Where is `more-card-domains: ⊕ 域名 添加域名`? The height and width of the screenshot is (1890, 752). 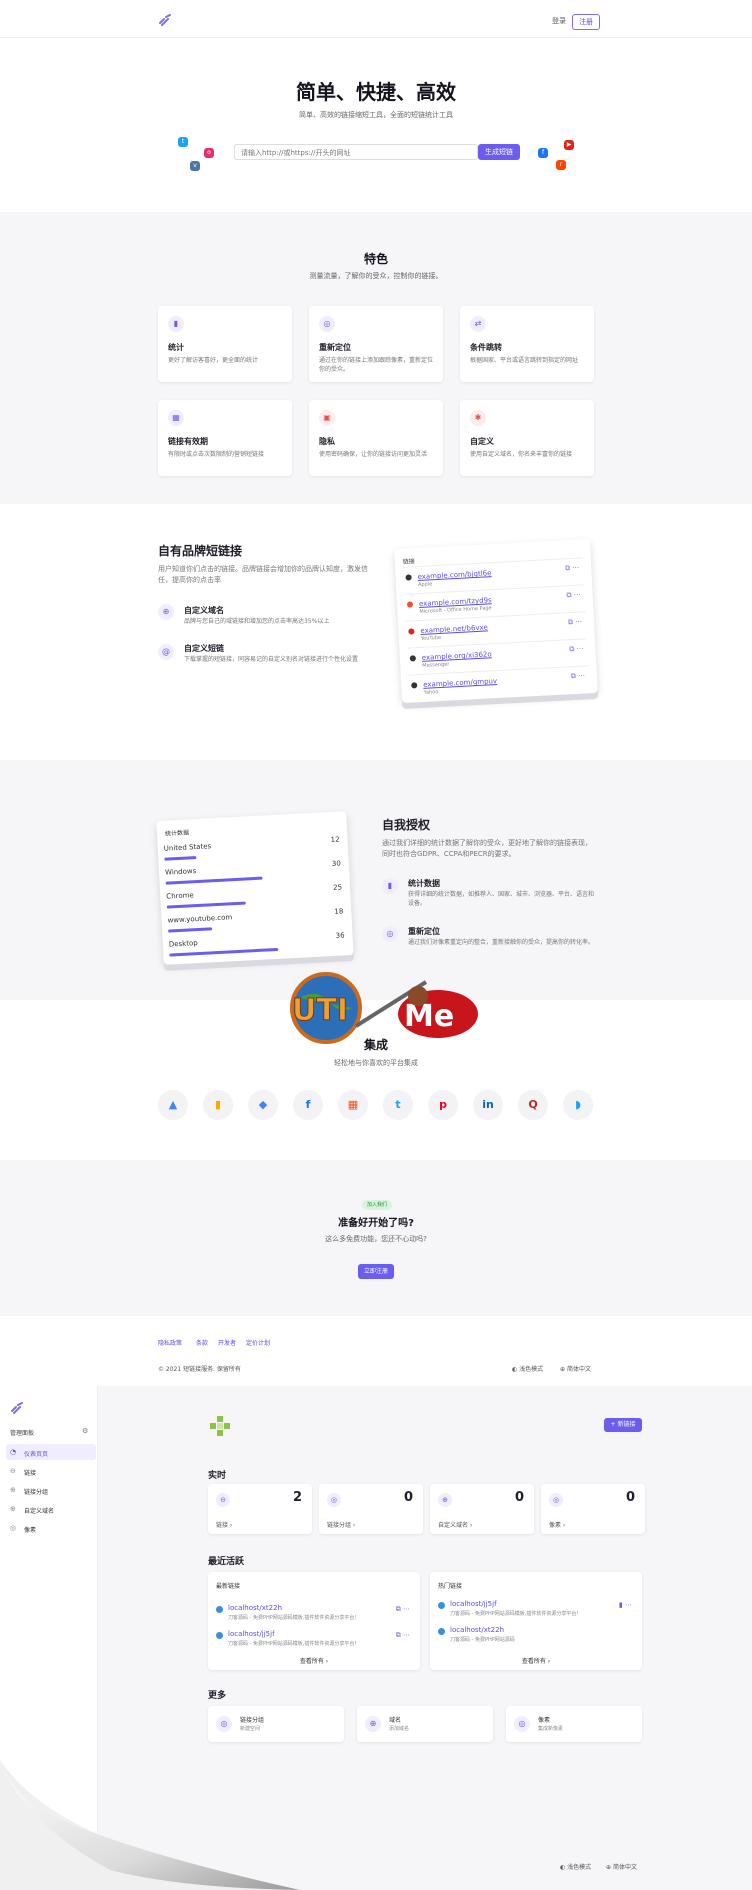 more-card-domains: ⊕ 域名 添加域名 is located at coordinates (425, 1724).